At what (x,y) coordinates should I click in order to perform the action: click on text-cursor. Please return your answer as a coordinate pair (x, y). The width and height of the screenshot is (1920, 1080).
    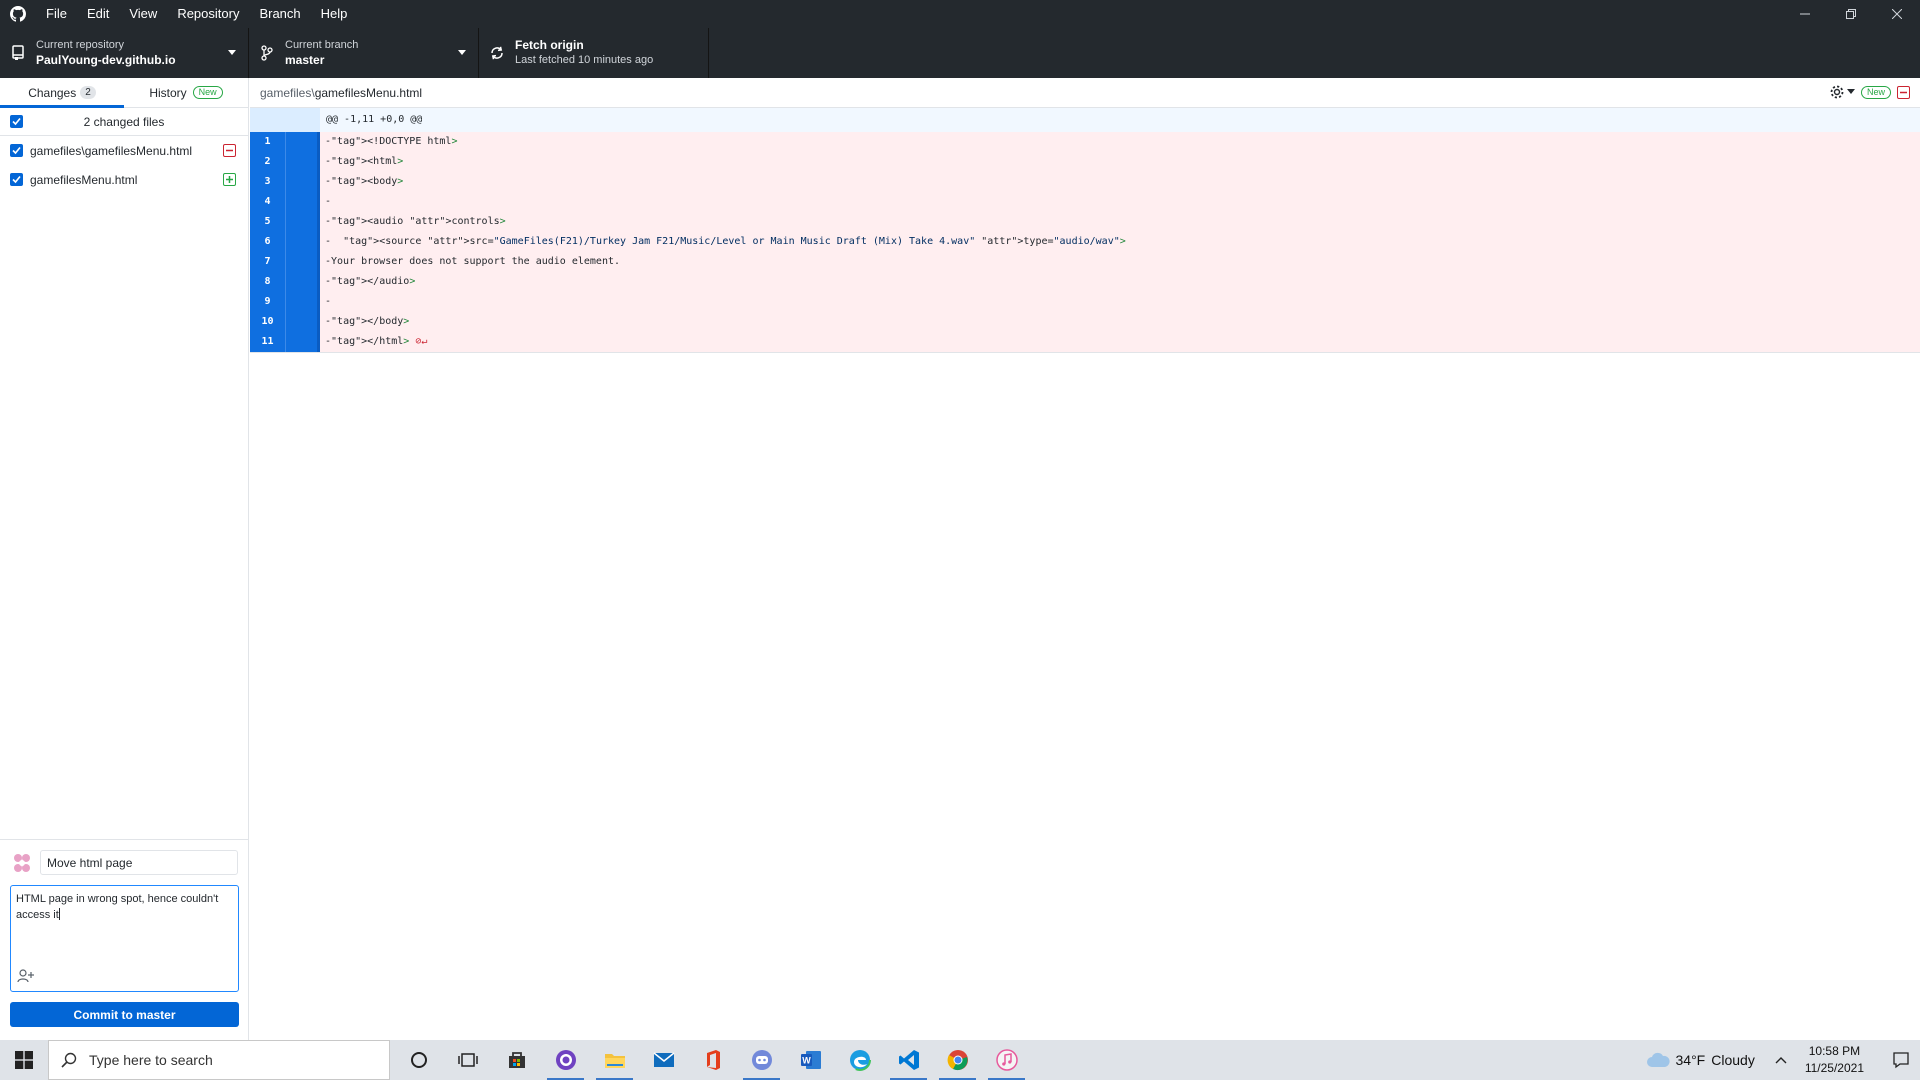
    Looking at the image, I should click on (59, 914).